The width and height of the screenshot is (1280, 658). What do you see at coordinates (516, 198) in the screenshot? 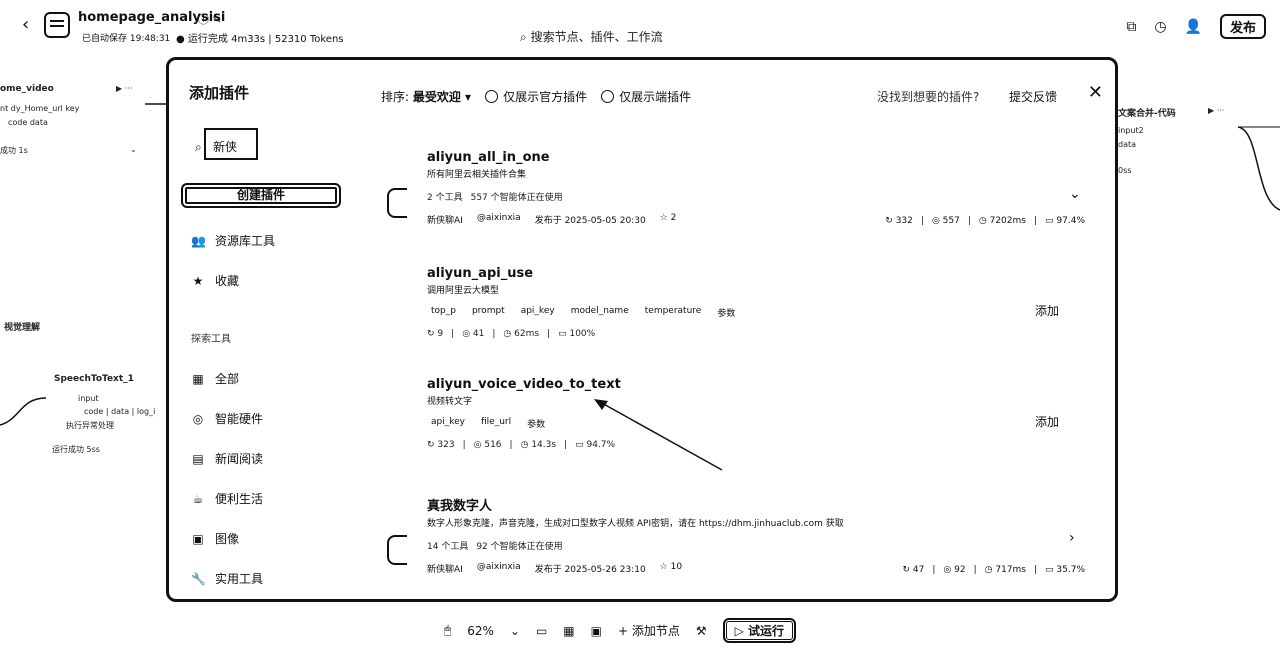
I see `agent-count: 557 个智能体正在使用` at bounding box center [516, 198].